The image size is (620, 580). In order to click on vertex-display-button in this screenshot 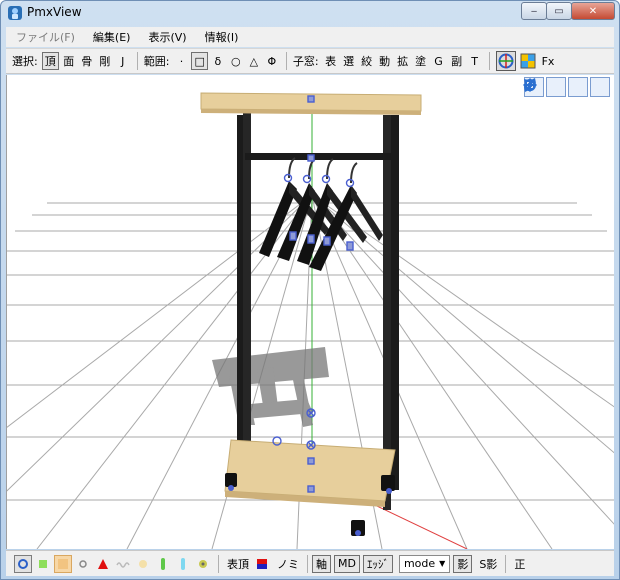, I will do `click(23, 563)`.